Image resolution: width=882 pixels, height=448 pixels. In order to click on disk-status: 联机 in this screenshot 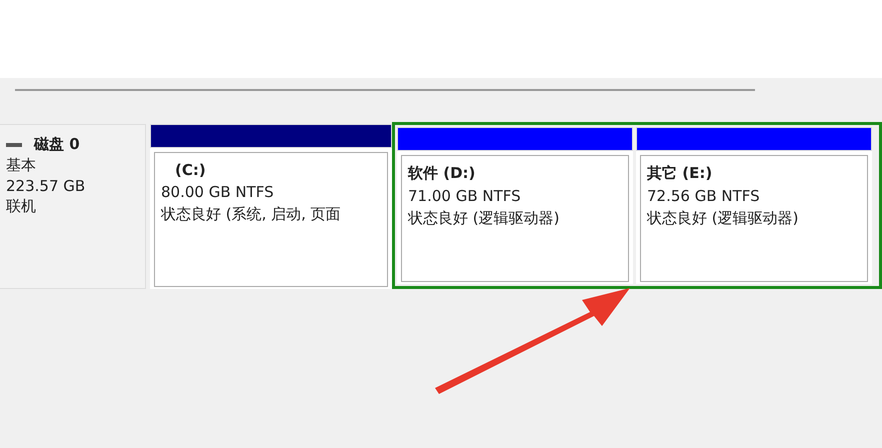, I will do `click(21, 206)`.